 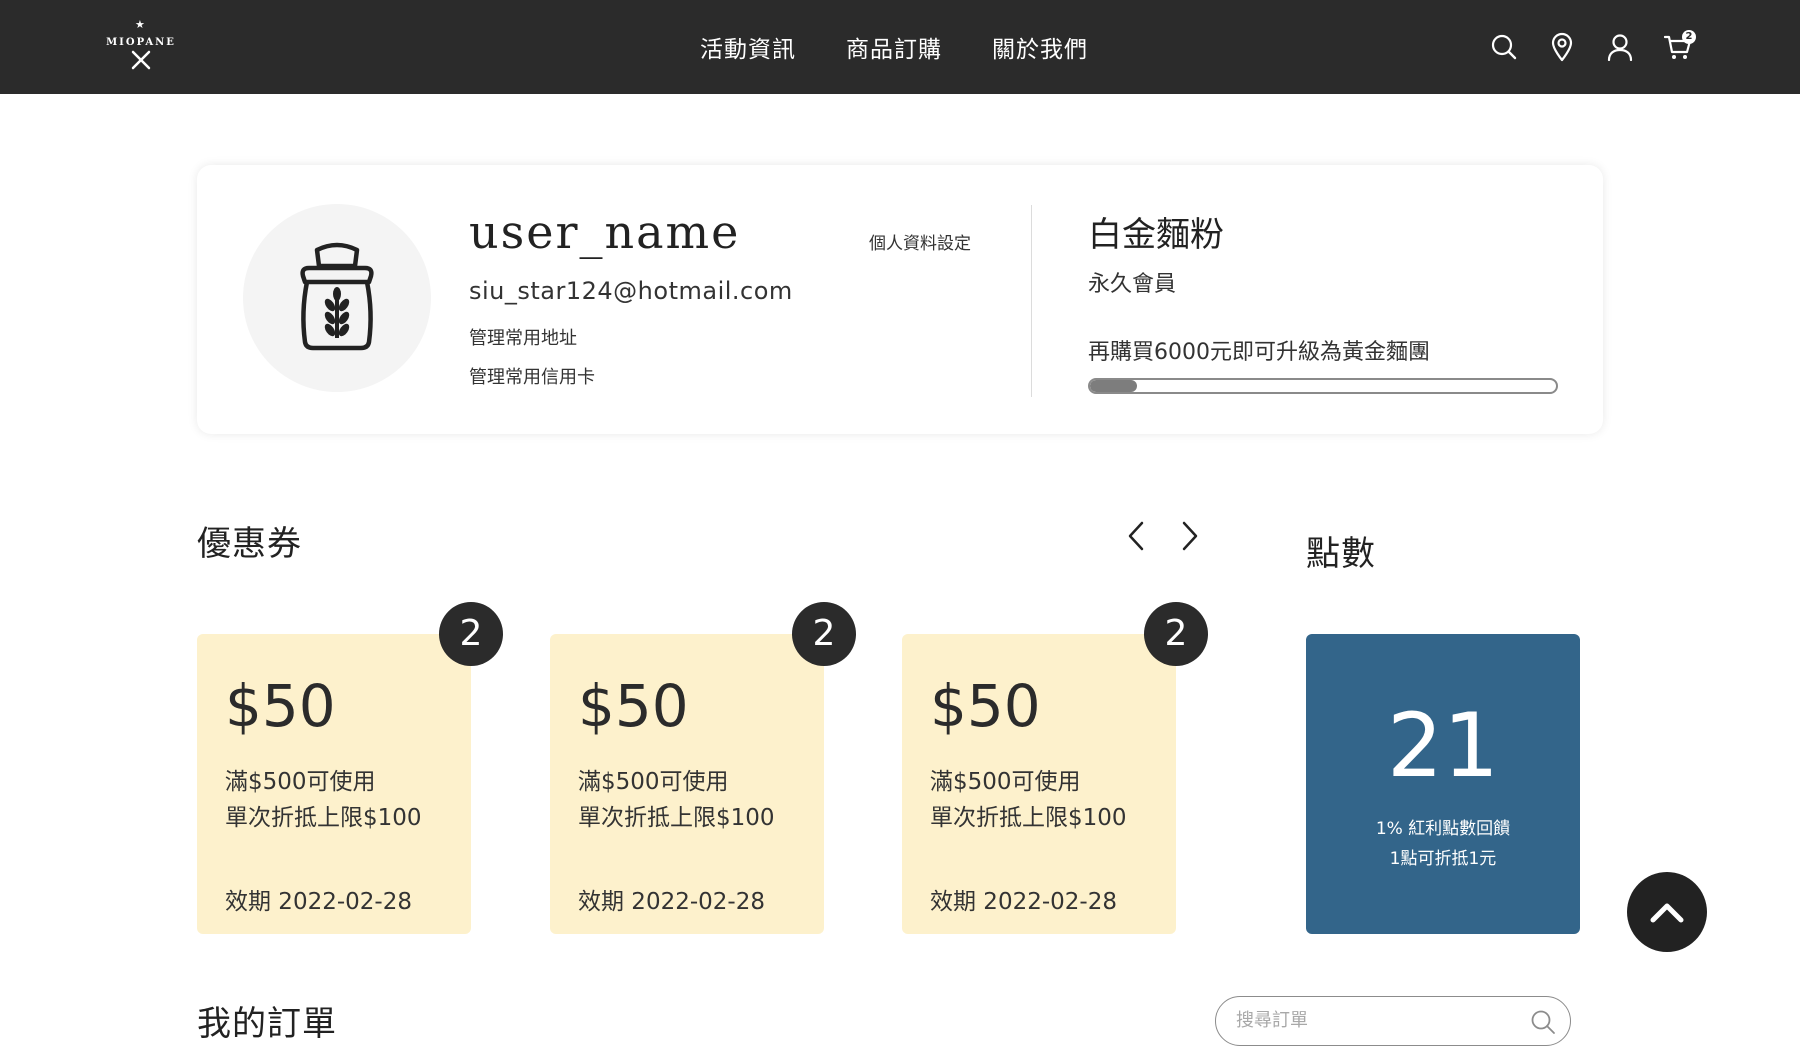 I want to click on profile-settings-link: 個人資料設定, so click(x=920, y=241).